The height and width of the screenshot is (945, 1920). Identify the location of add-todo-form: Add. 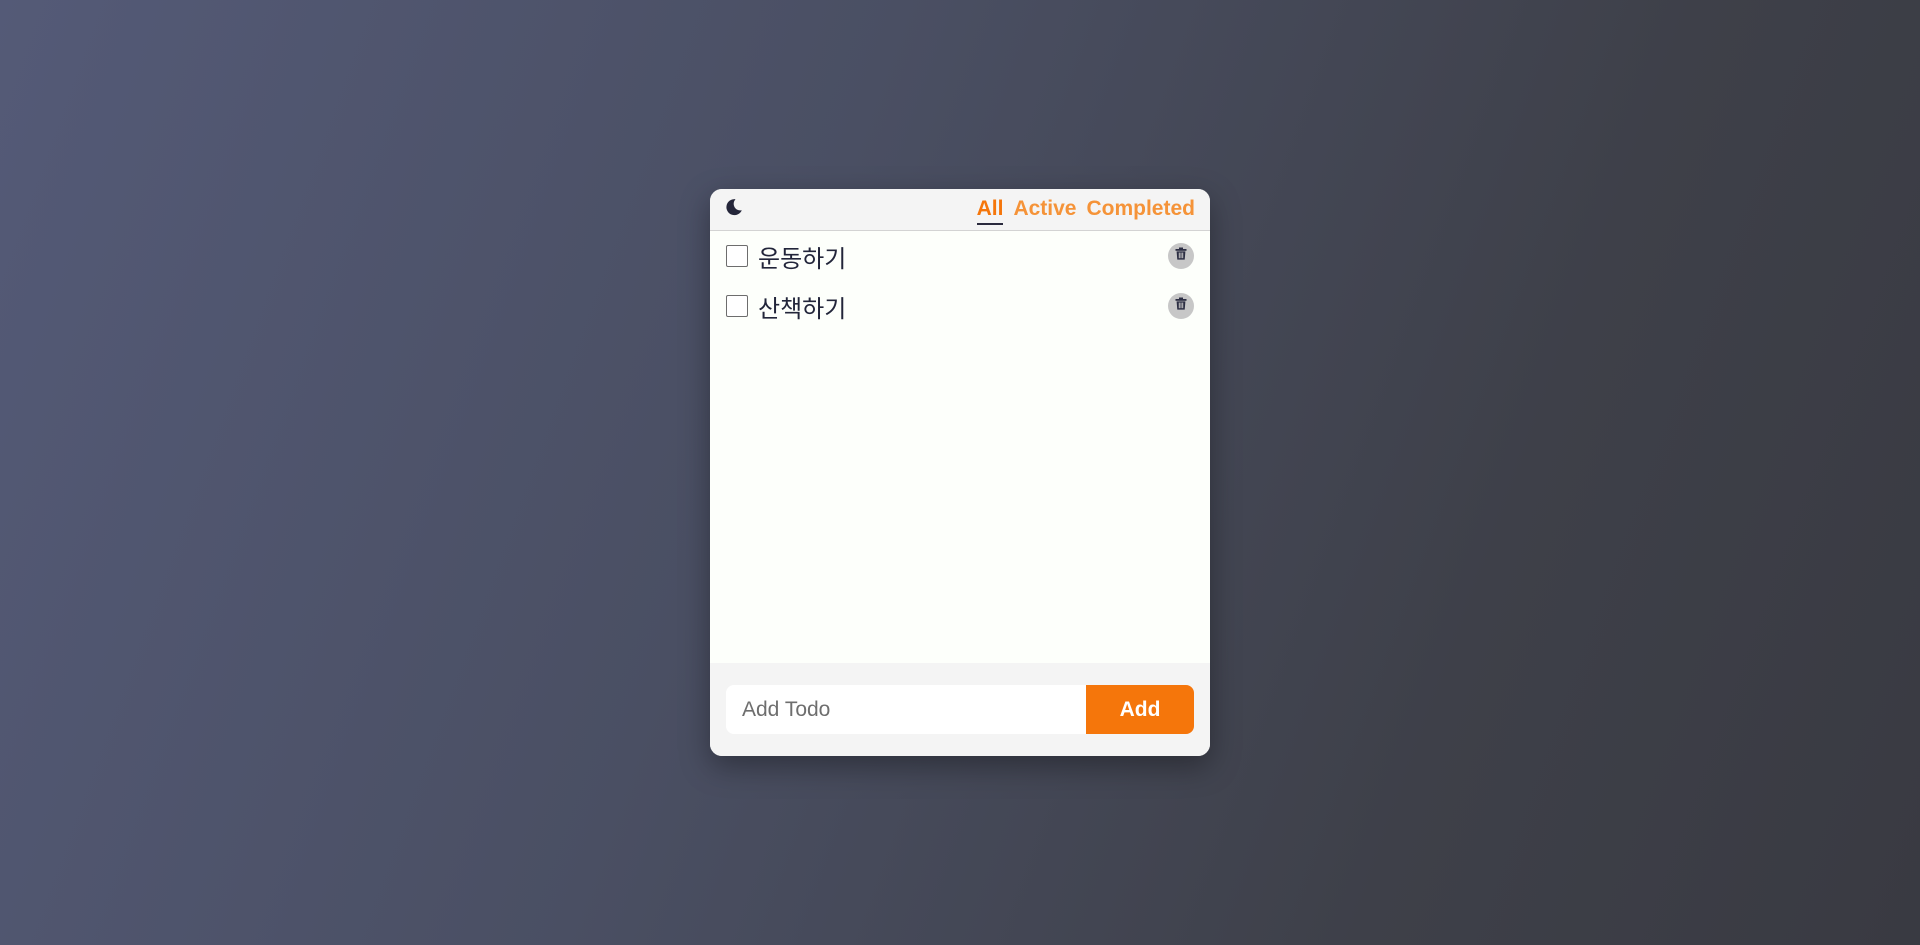
(960, 709).